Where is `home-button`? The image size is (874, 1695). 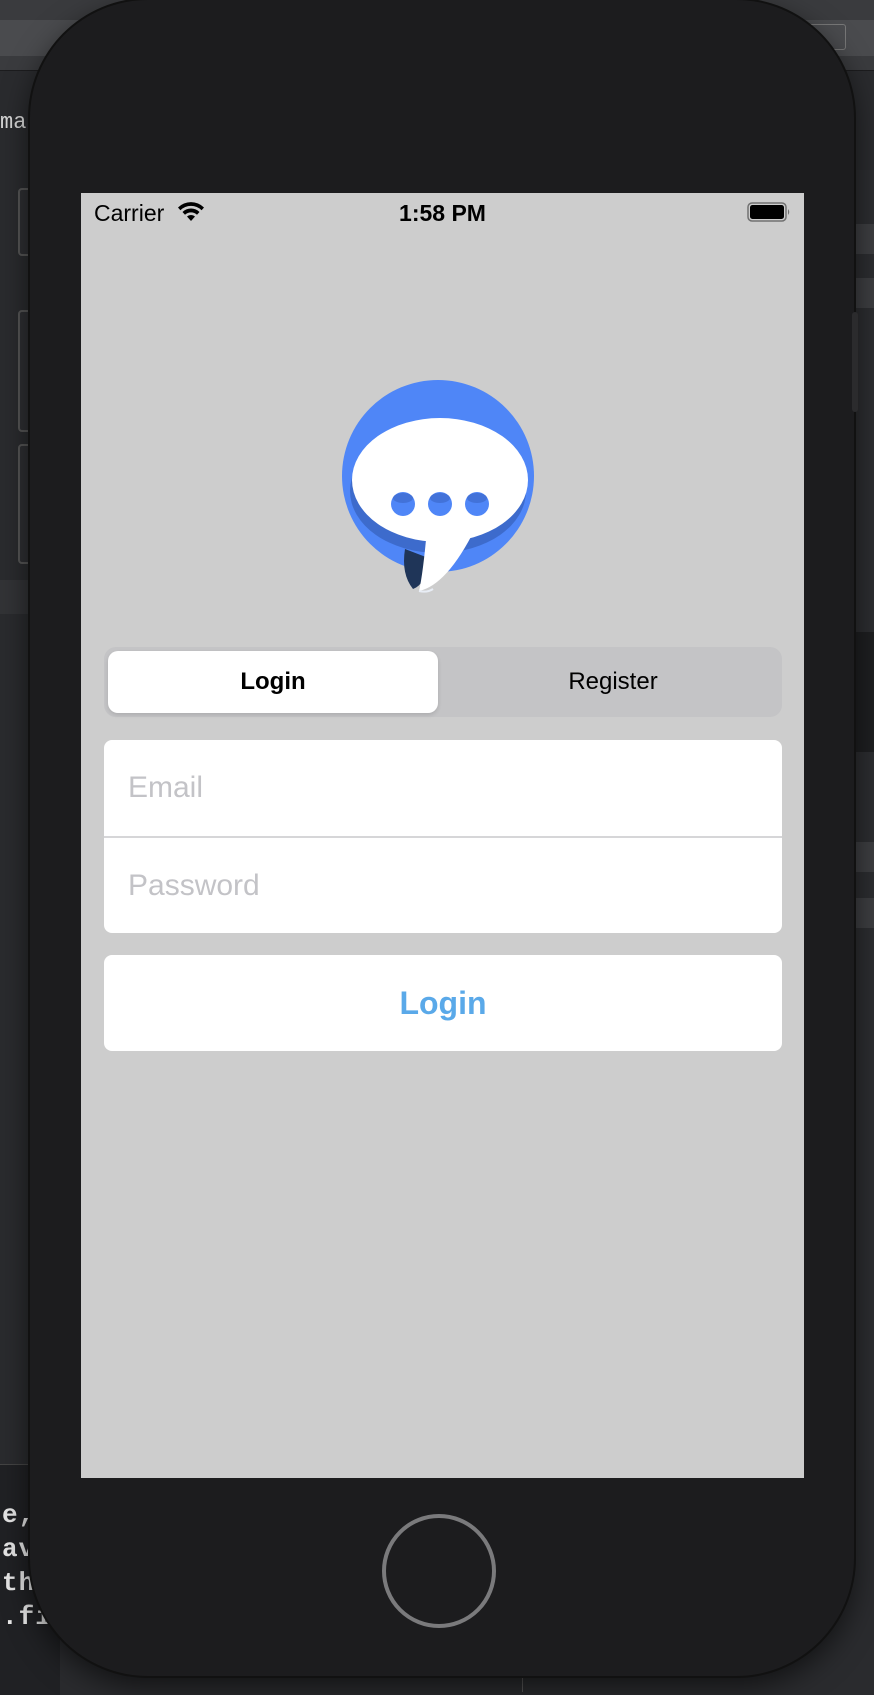 home-button is located at coordinates (439, 1571).